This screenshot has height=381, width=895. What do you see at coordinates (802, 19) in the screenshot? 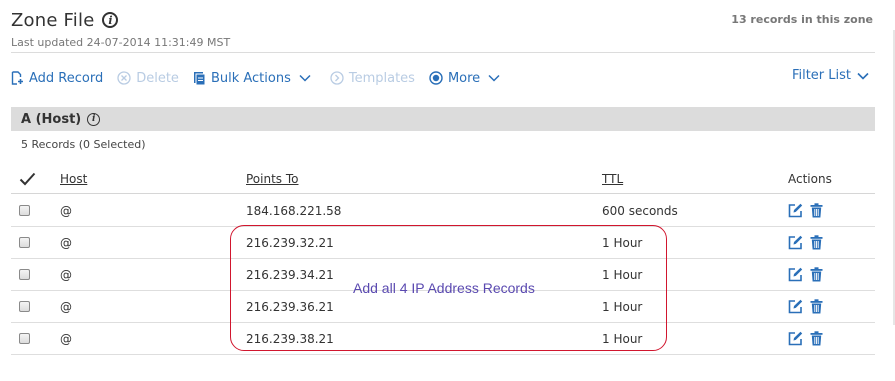
I see `record-count: 13 records in this zone` at bounding box center [802, 19].